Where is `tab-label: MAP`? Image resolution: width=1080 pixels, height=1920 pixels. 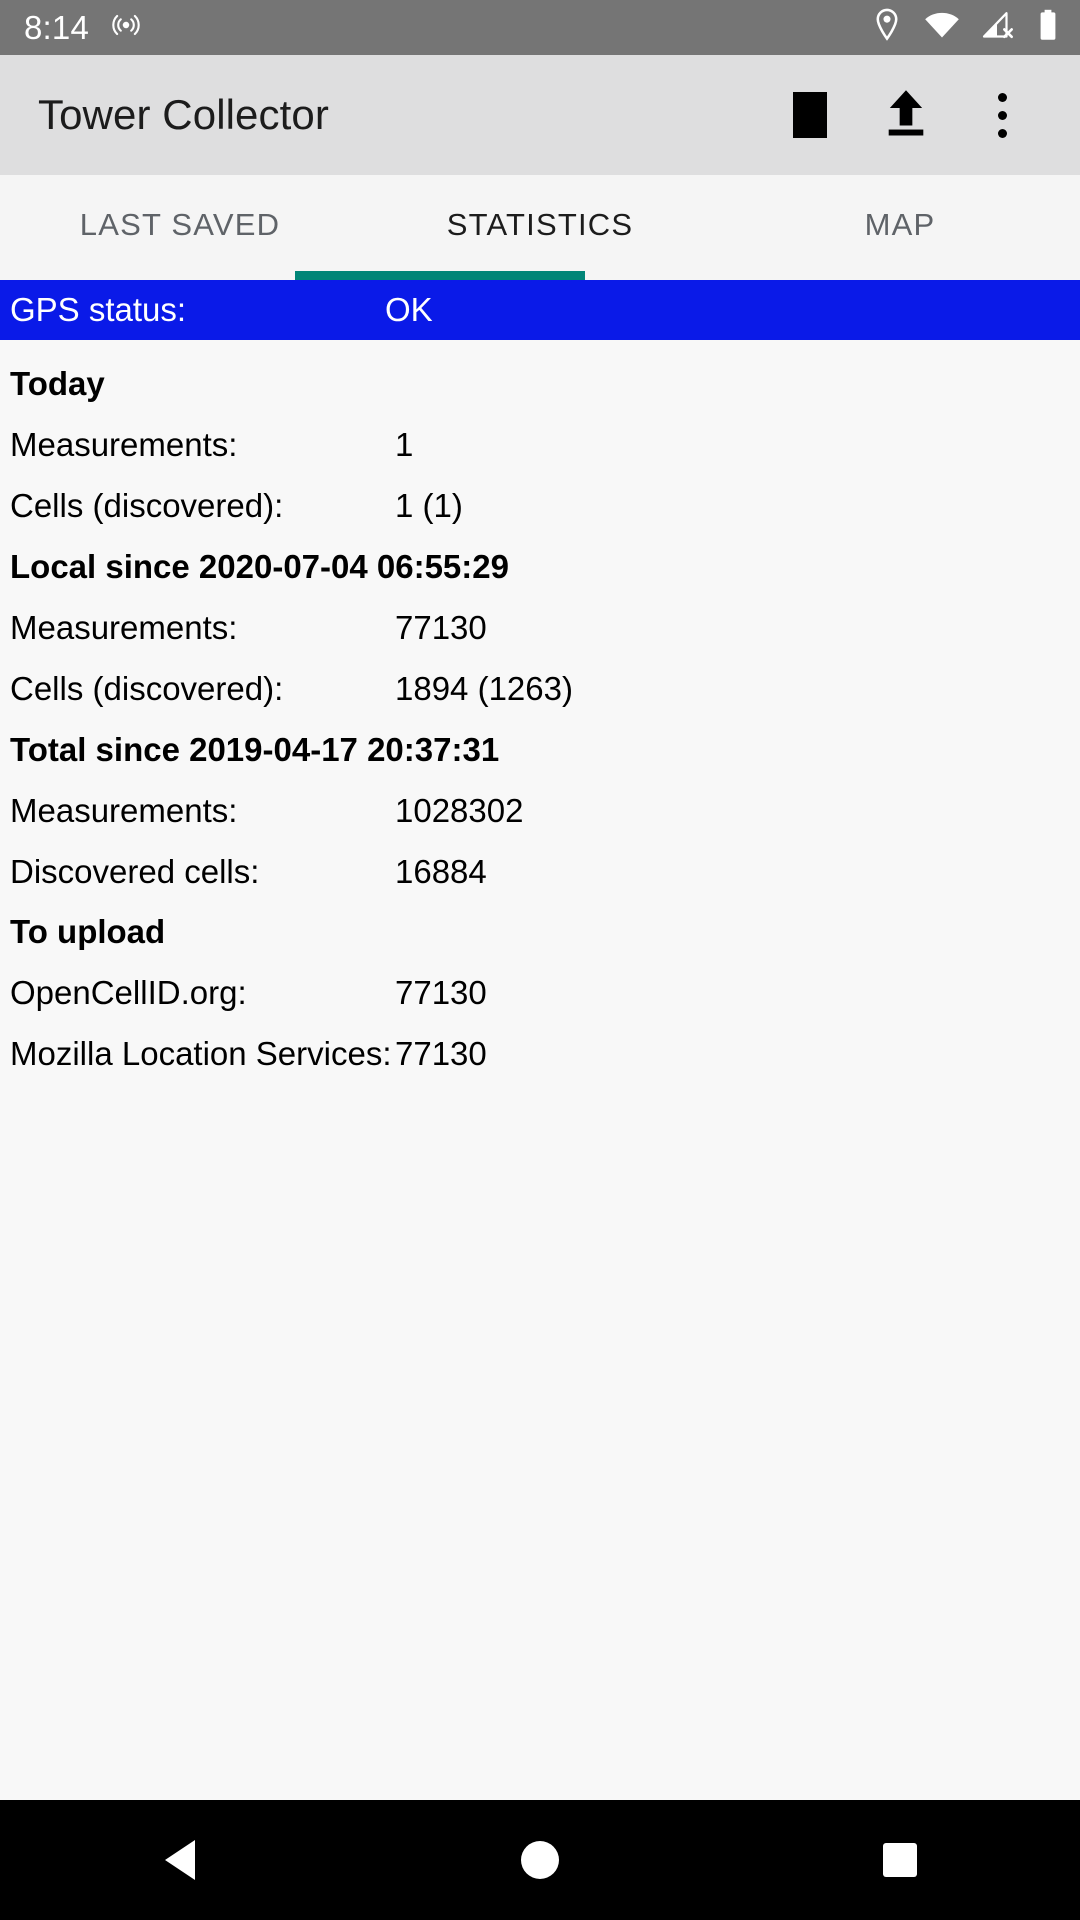 tab-label: MAP is located at coordinates (900, 224).